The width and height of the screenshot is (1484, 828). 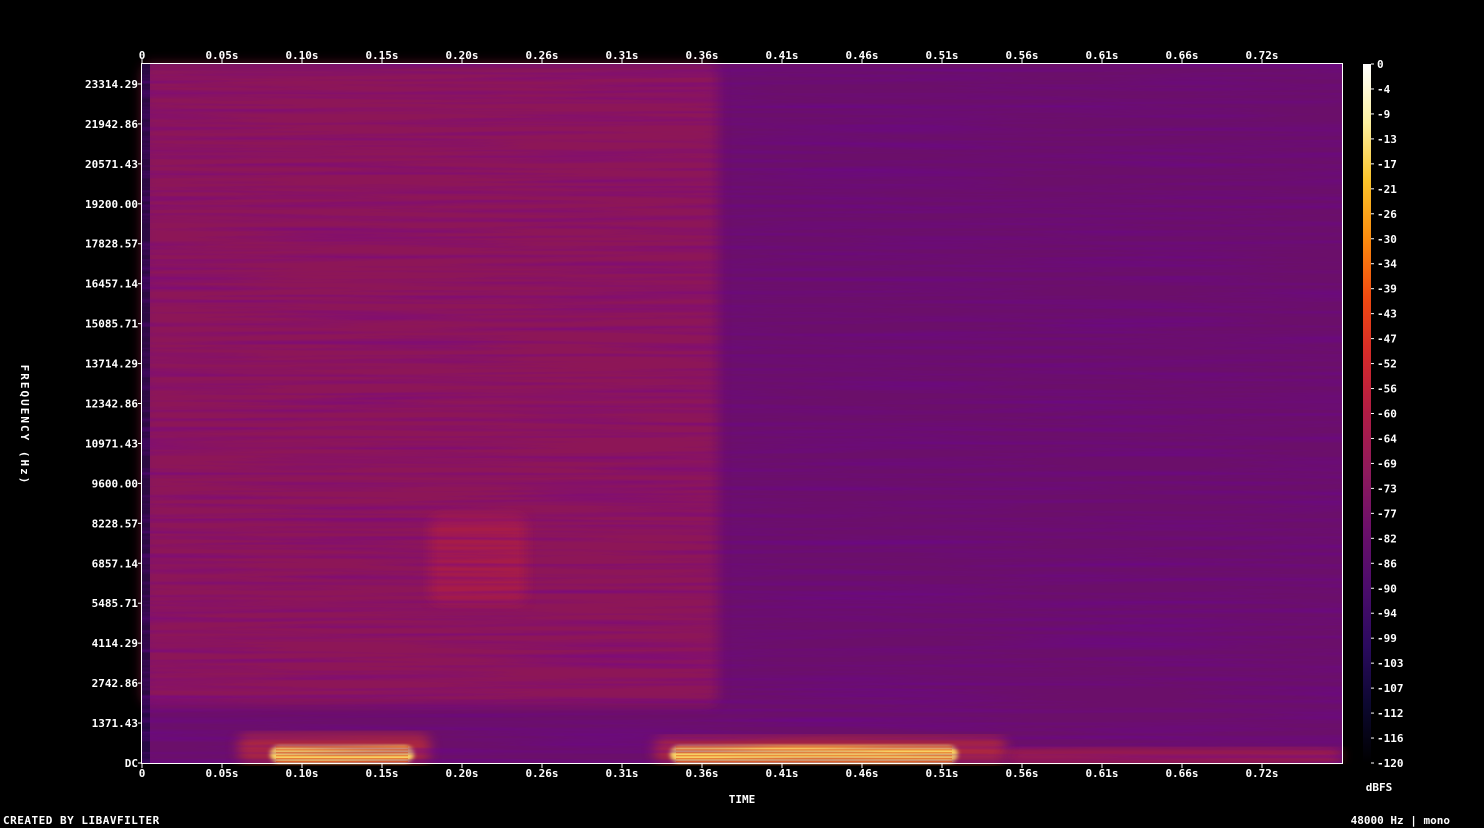 I want to click on x-axis-label: TIME, so click(x=742, y=799).